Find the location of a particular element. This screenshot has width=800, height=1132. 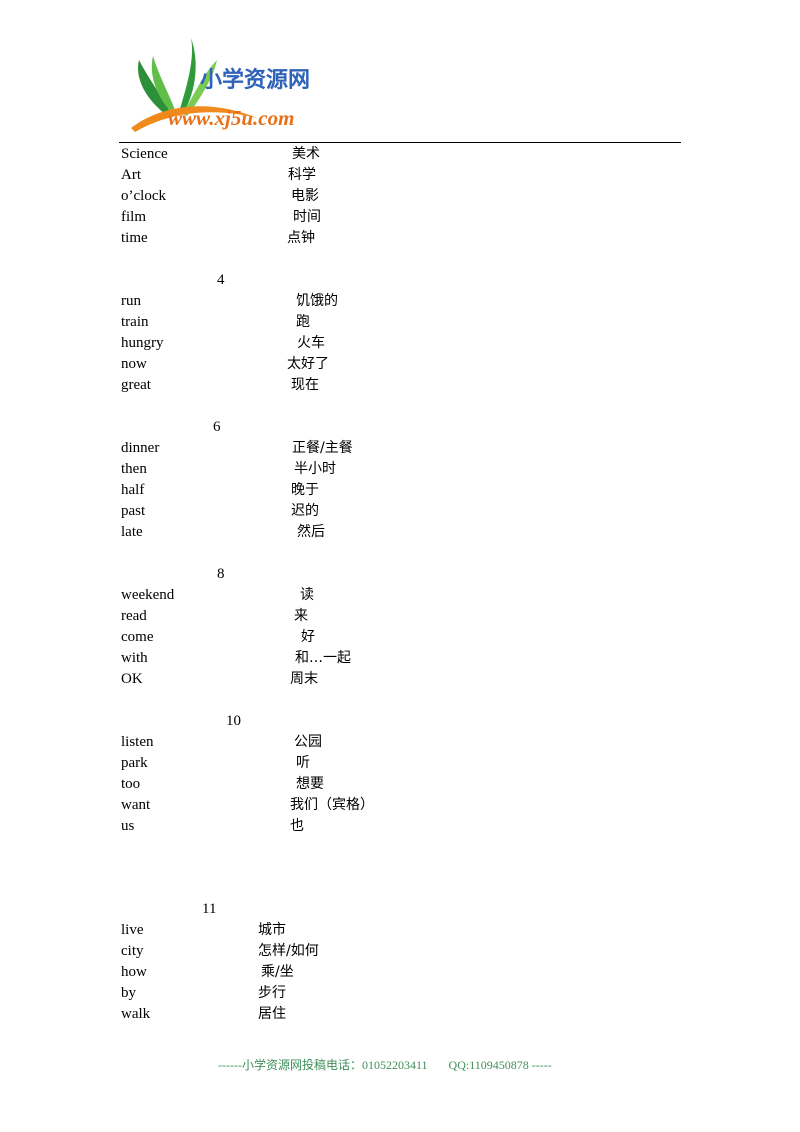

chinese-word: 居住 is located at coordinates (272, 1014).